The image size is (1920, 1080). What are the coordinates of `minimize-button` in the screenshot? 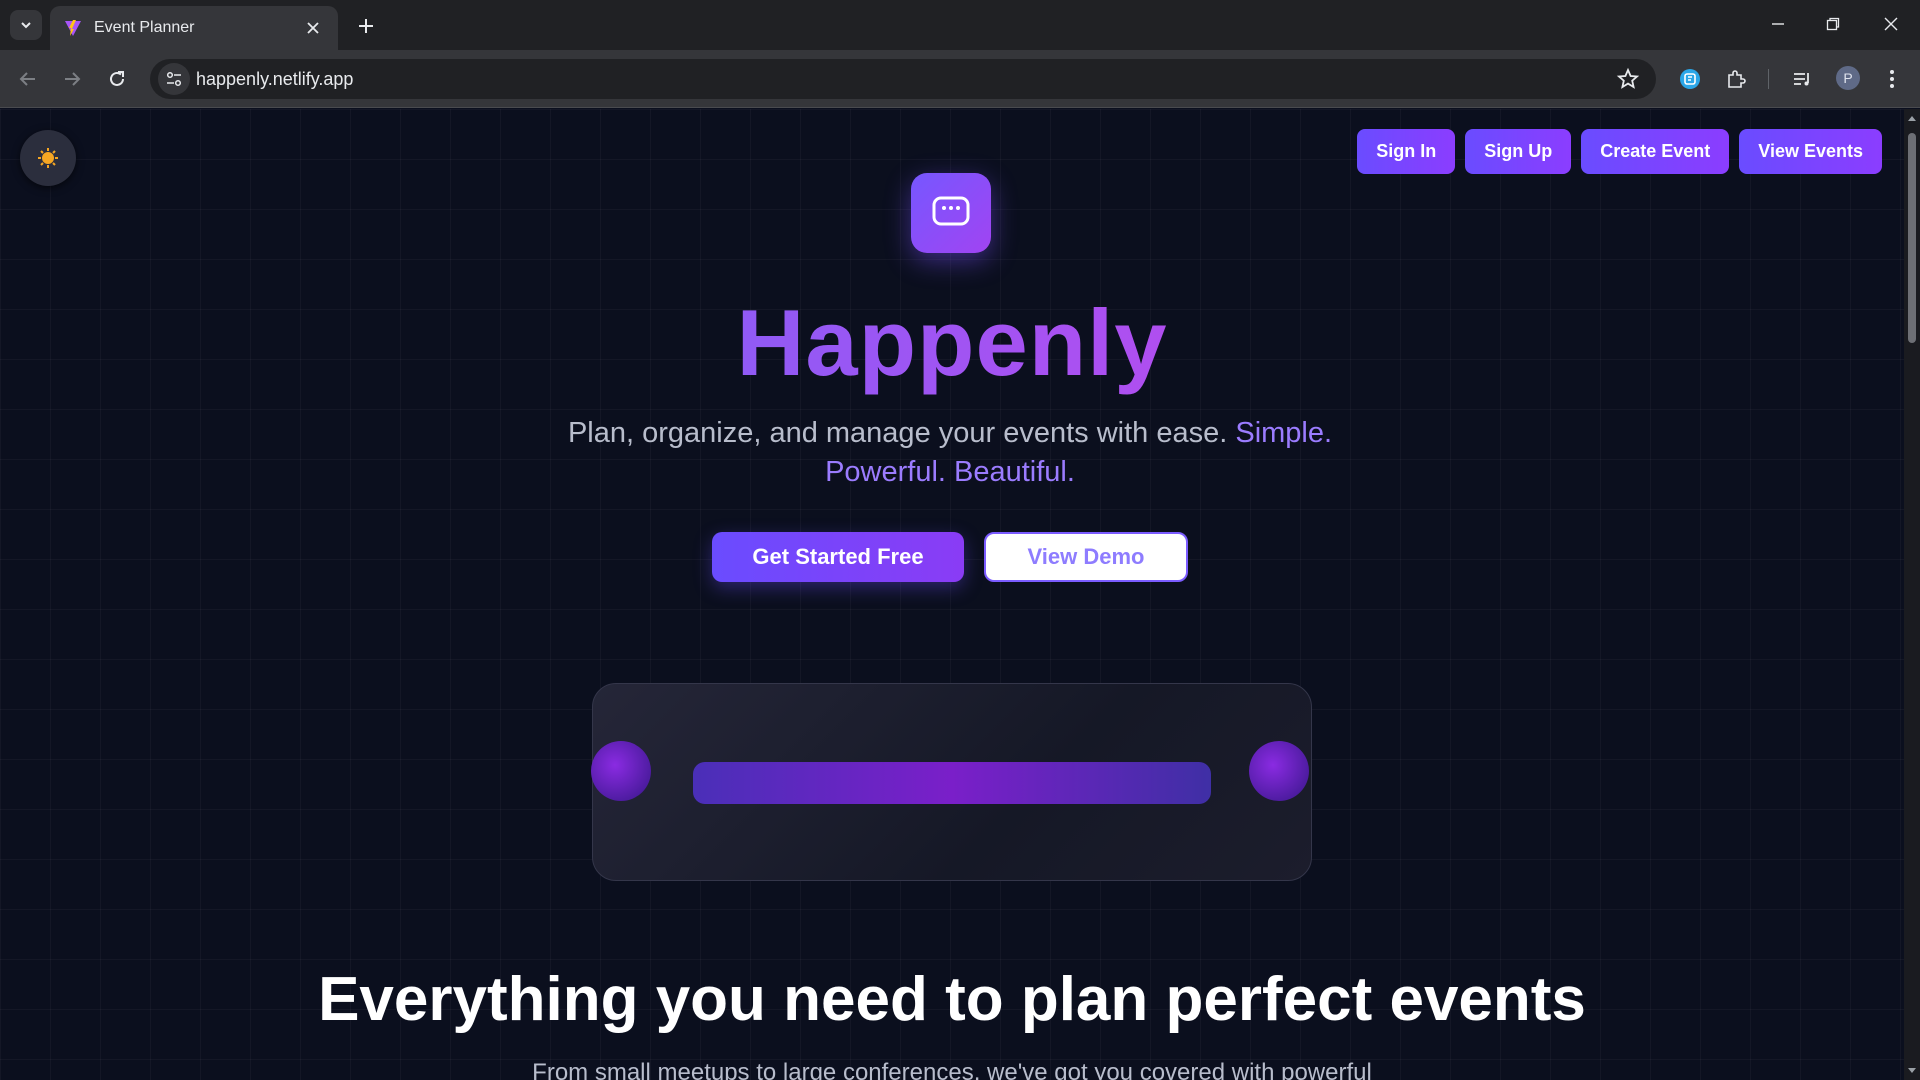 It's located at (1778, 24).